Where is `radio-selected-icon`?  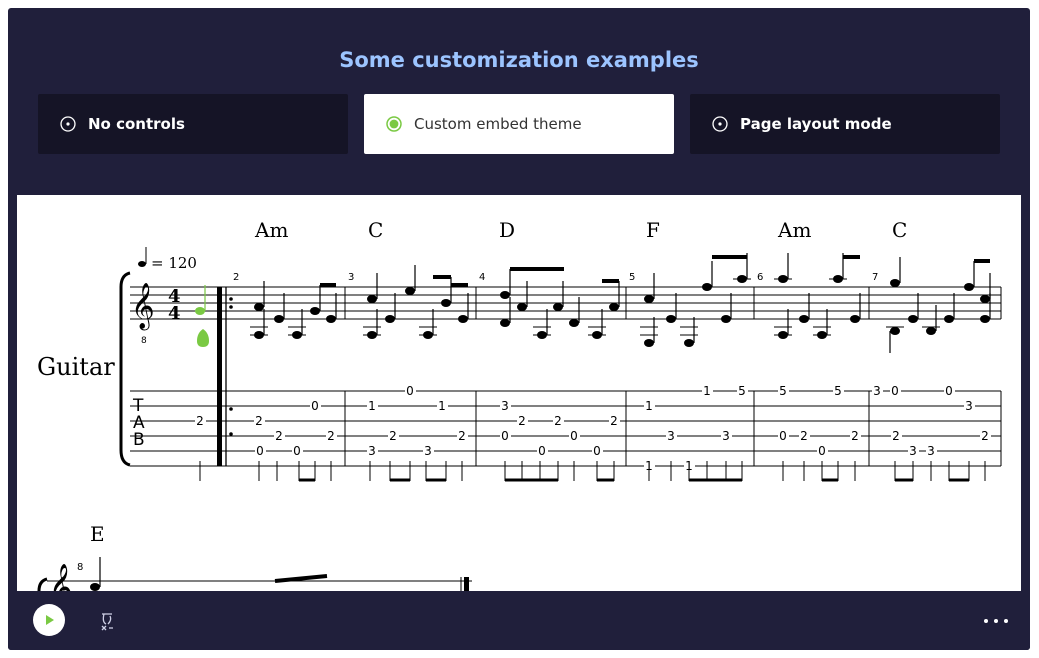 radio-selected-icon is located at coordinates (394, 124).